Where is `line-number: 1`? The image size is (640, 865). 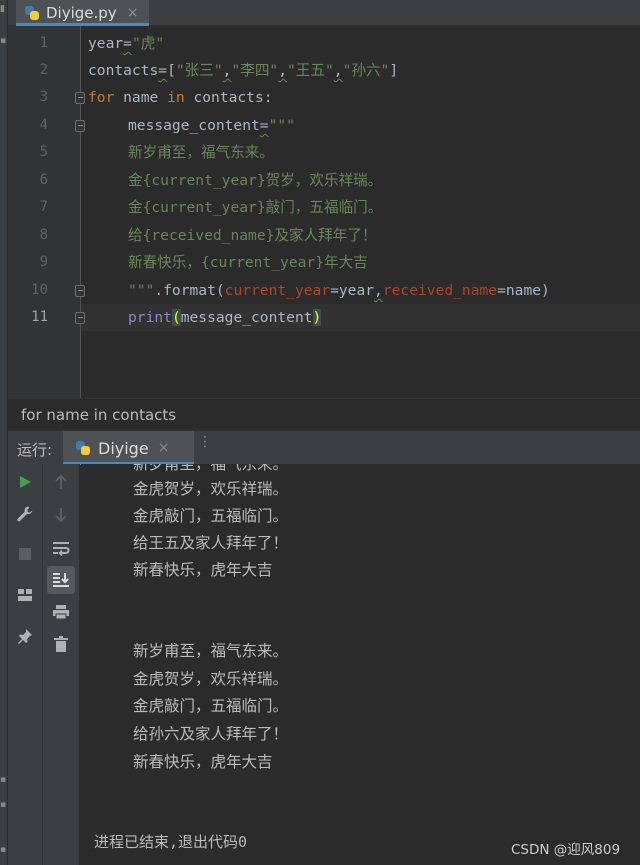
line-number: 1 is located at coordinates (43, 43).